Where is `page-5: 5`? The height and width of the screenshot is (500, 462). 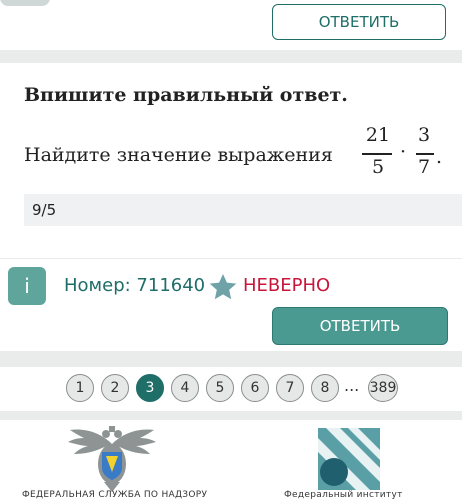 page-5: 5 is located at coordinates (220, 388).